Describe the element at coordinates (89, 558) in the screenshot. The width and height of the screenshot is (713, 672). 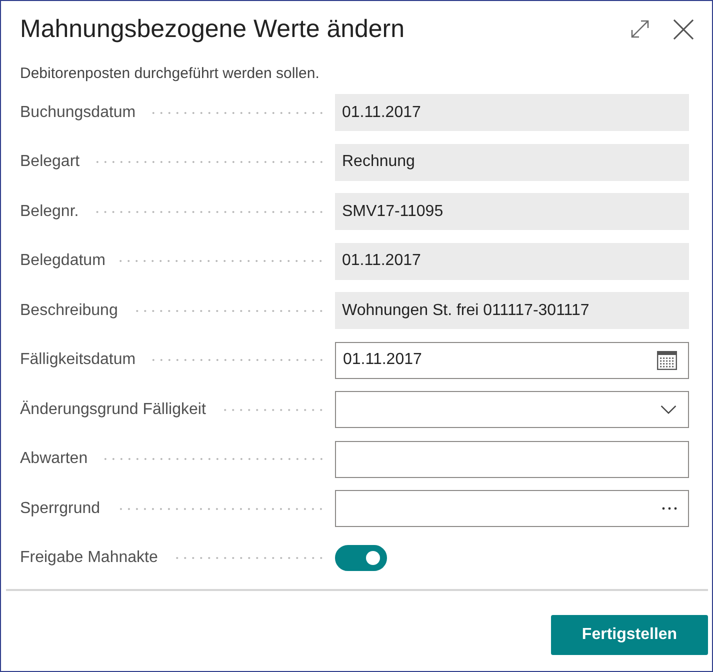
I see `field-label: Freigabe Mahnakte` at that location.